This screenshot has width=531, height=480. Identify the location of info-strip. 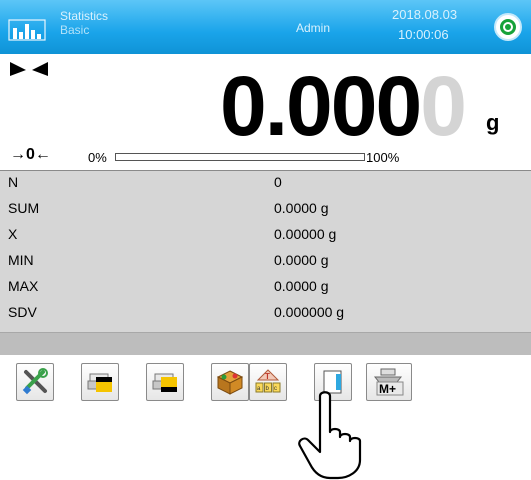
(265, 343).